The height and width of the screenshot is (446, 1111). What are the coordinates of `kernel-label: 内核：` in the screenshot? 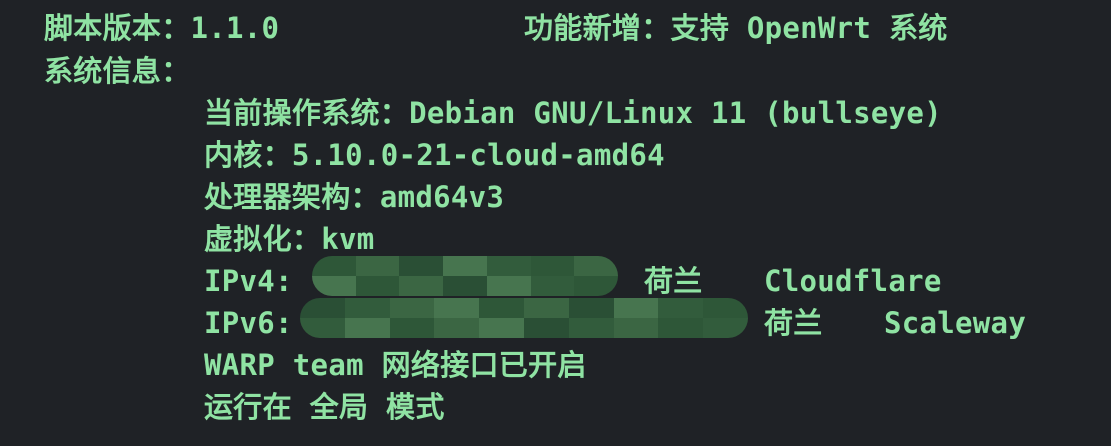 It's located at (248, 155).